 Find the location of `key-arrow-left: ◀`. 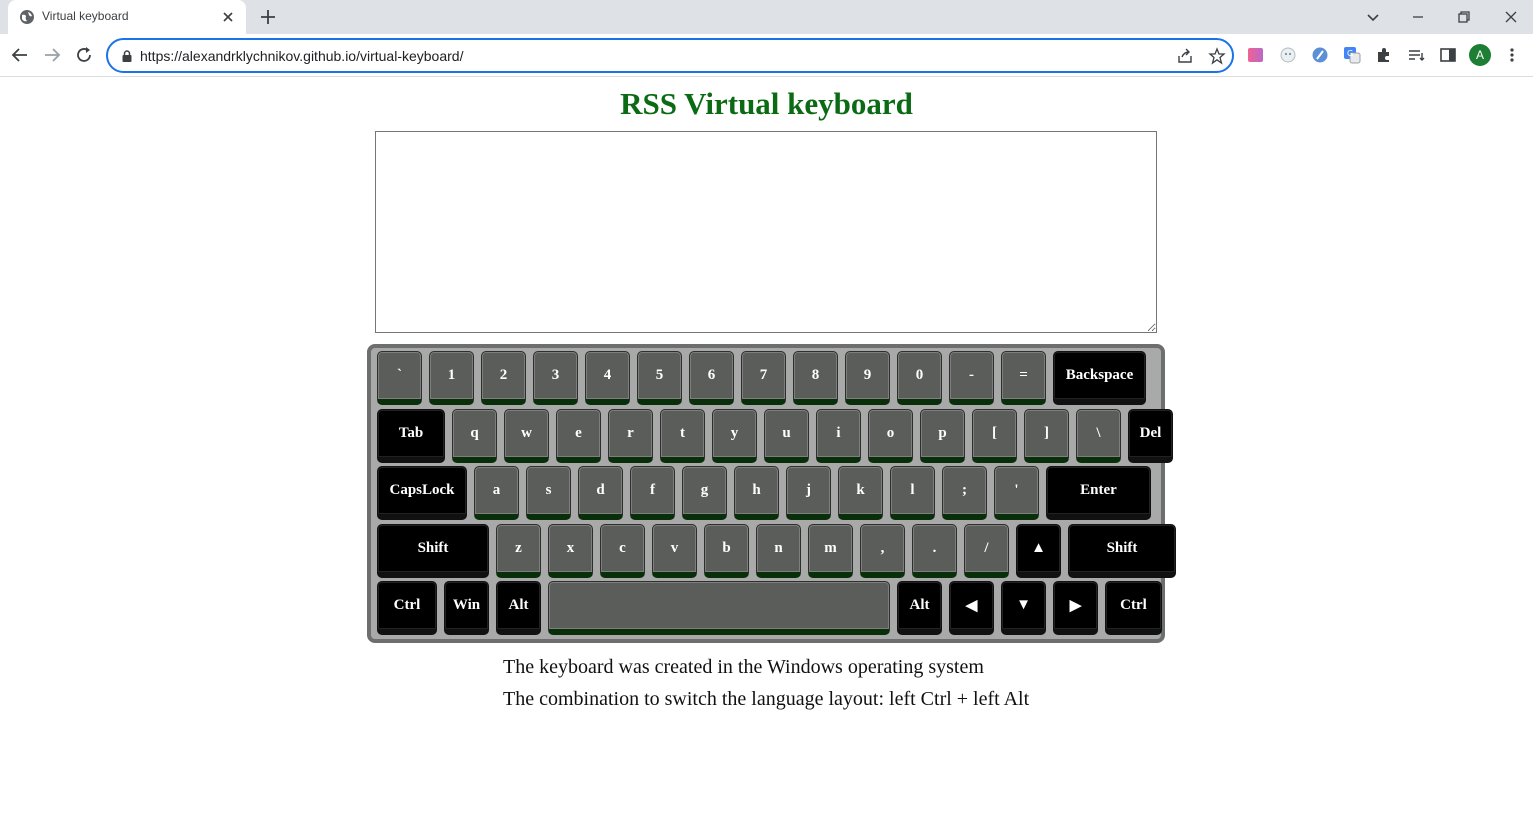

key-arrow-left: ◀ is located at coordinates (971, 608).